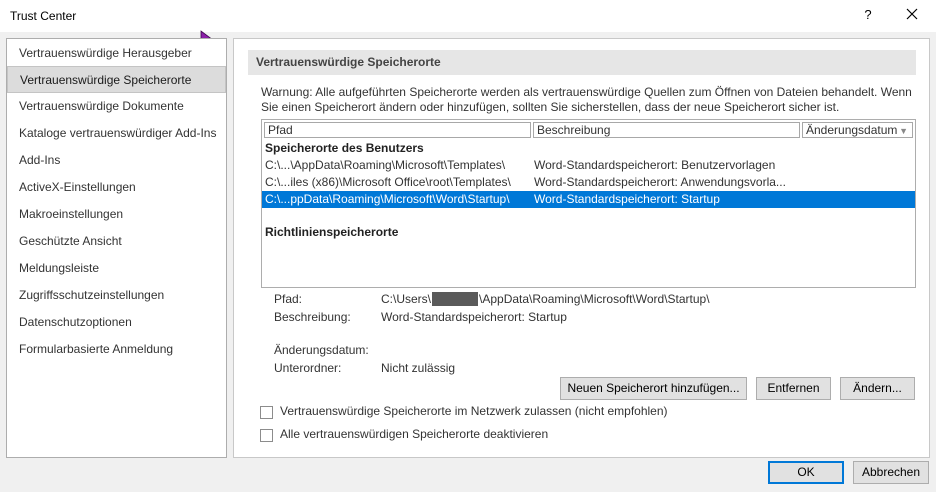 This screenshot has width=936, height=492. Describe the element at coordinates (43, 16) in the screenshot. I see `window-title: Trust Center` at that location.